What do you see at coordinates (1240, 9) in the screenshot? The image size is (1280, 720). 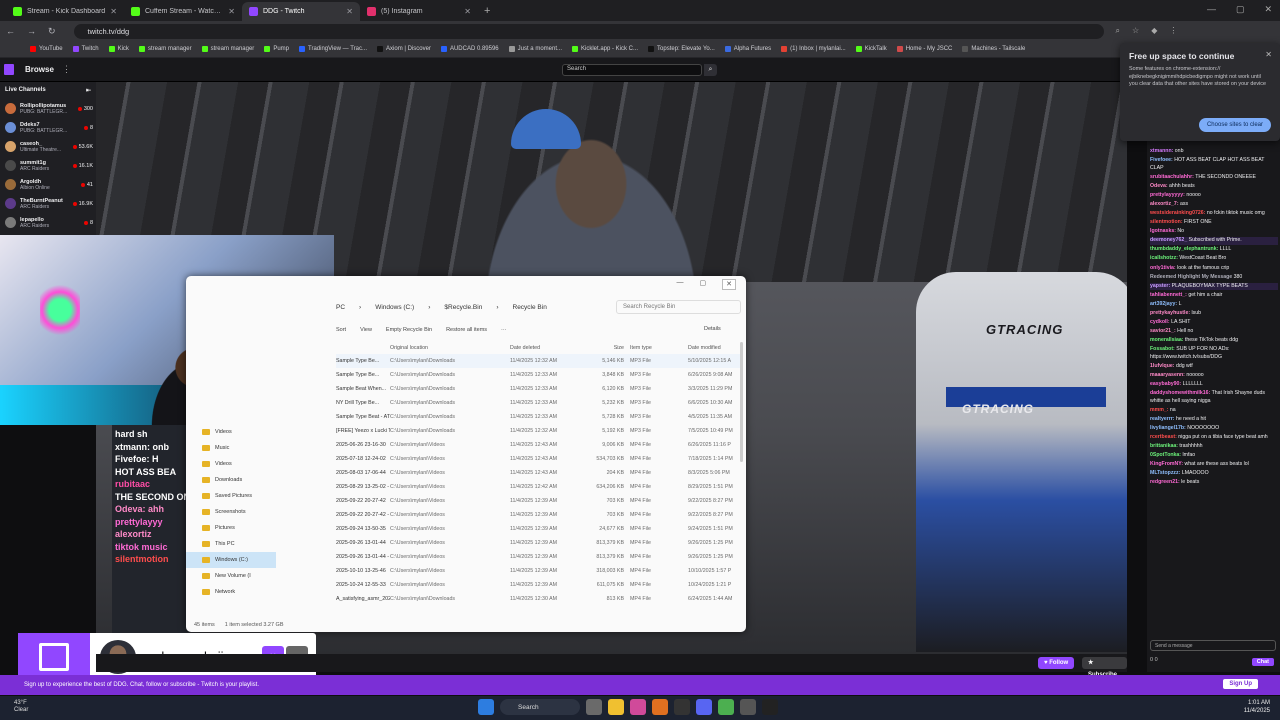 I see `maximize-icon: ▢` at bounding box center [1240, 9].